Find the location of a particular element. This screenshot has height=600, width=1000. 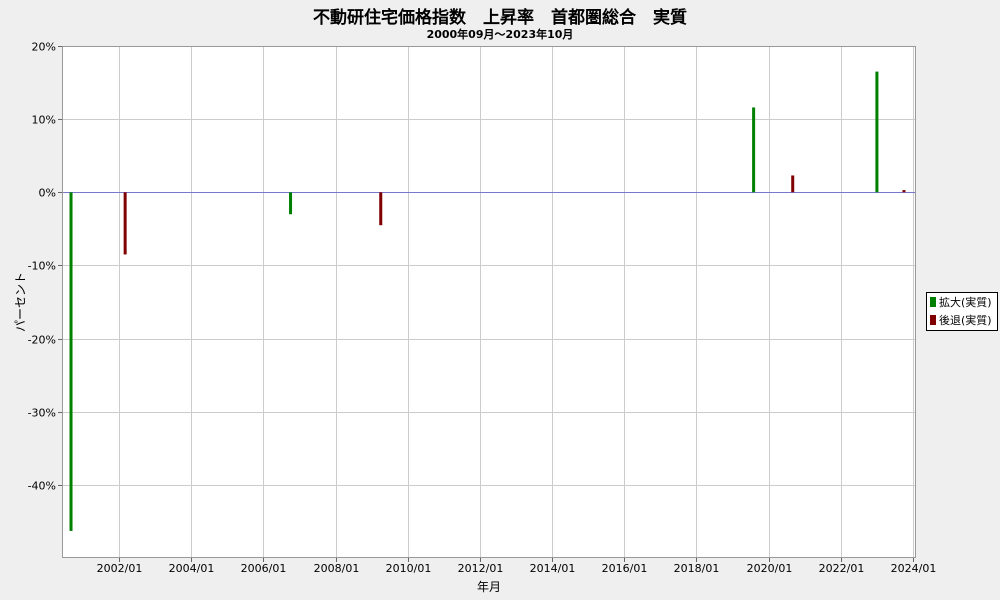

x-tick-label: 2004/01 is located at coordinates (192, 568).